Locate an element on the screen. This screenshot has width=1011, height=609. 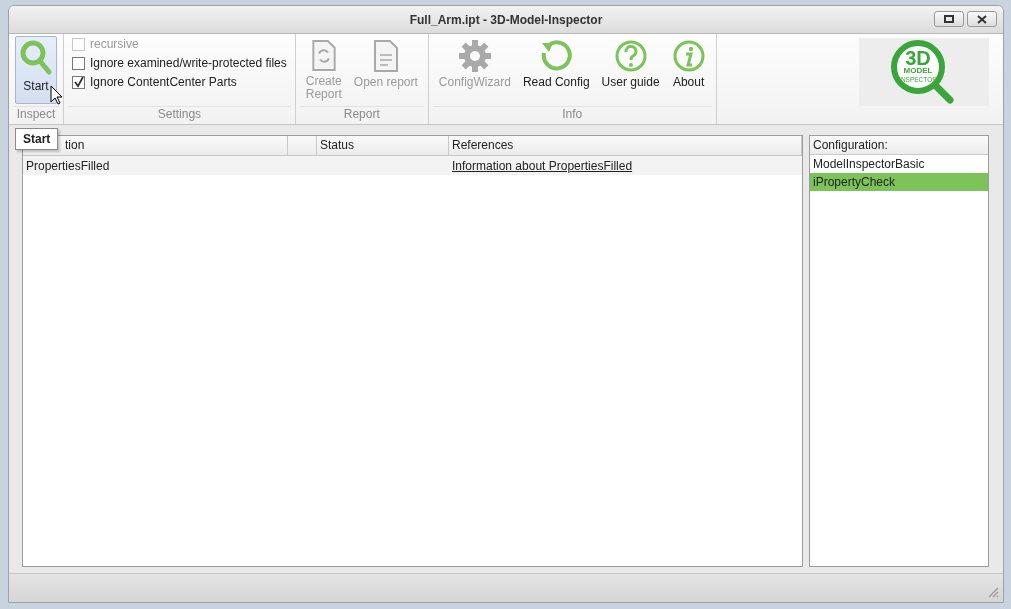
document-refresh-icon is located at coordinates (323, 55).